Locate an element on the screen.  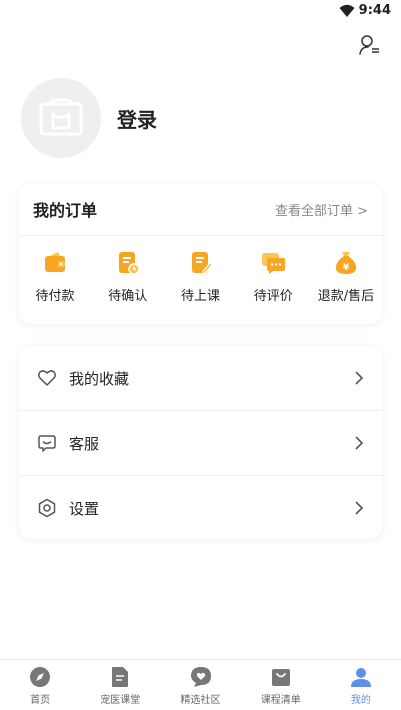
bag-icon is located at coordinates (280, 677).